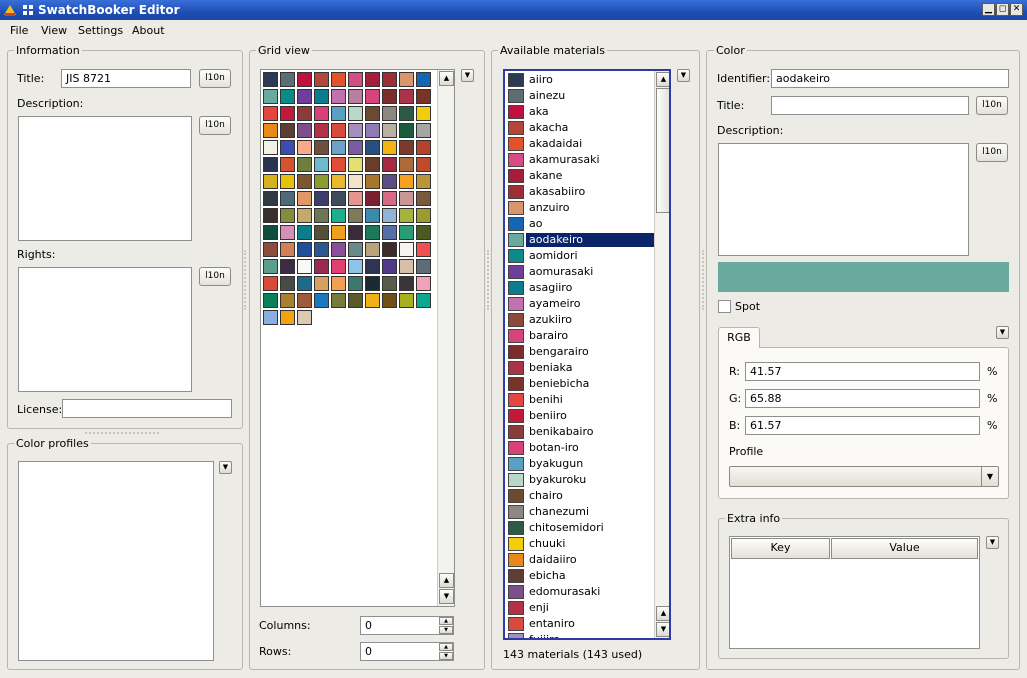 This screenshot has width=1027, height=678. I want to click on menu-file: File, so click(19, 30).